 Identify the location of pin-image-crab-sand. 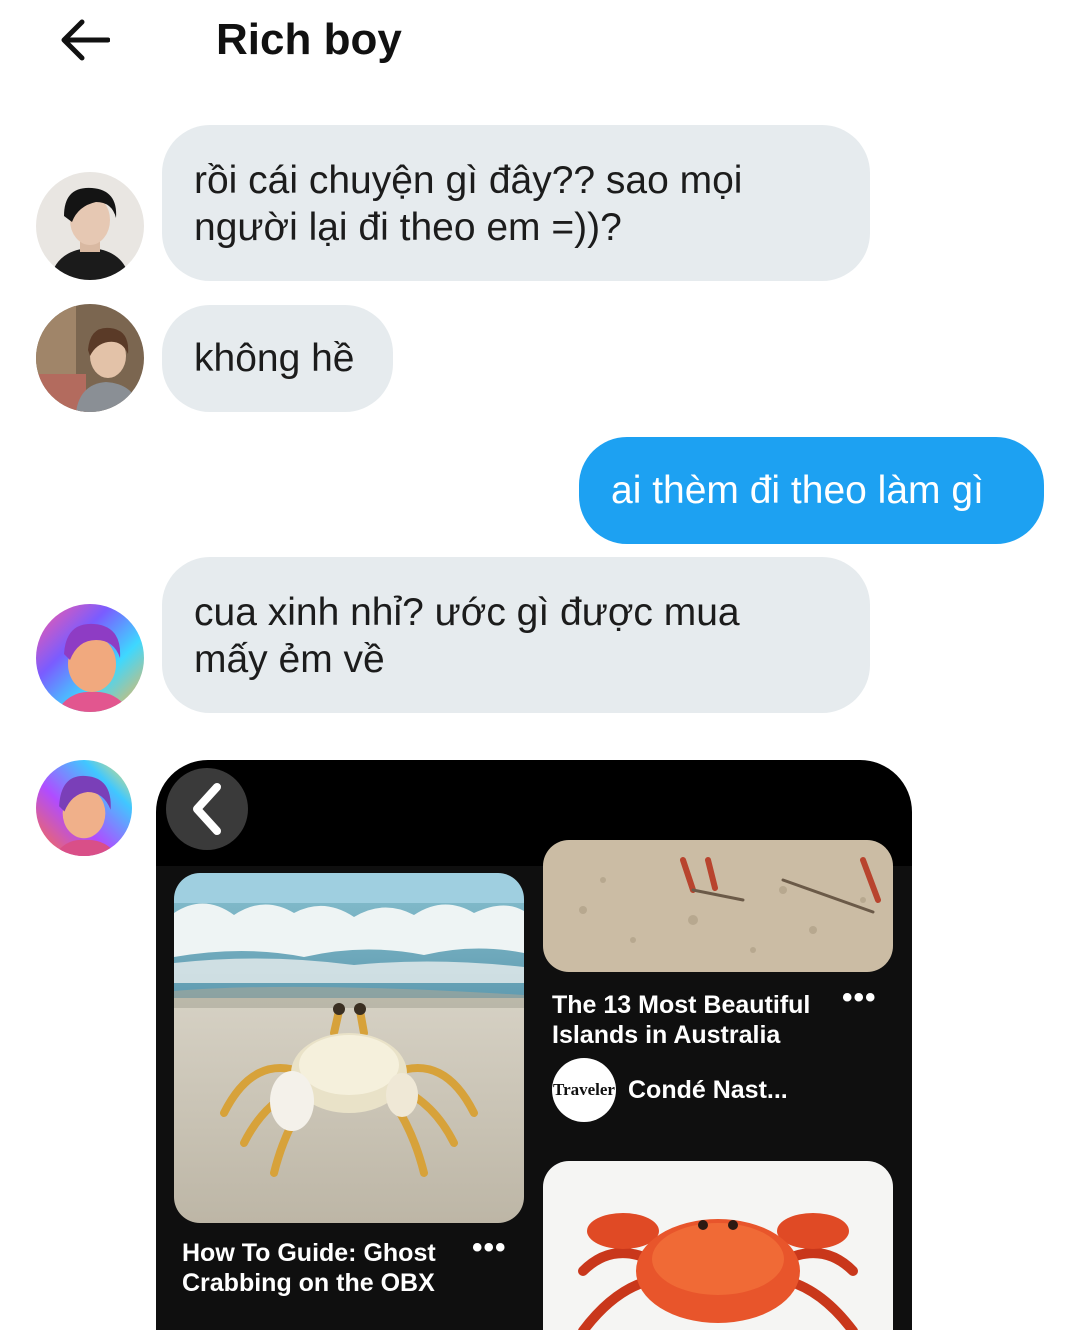
(718, 906).